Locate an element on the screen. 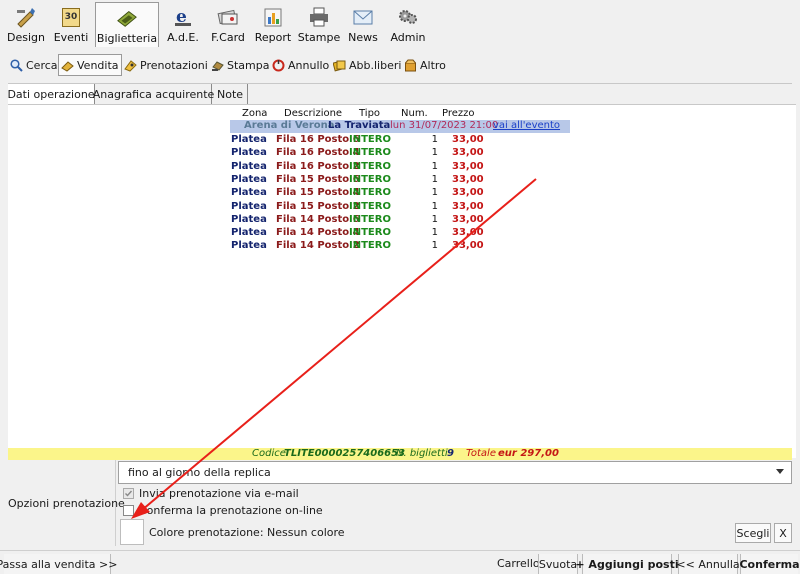  check-icon is located at coordinates (129, 493).